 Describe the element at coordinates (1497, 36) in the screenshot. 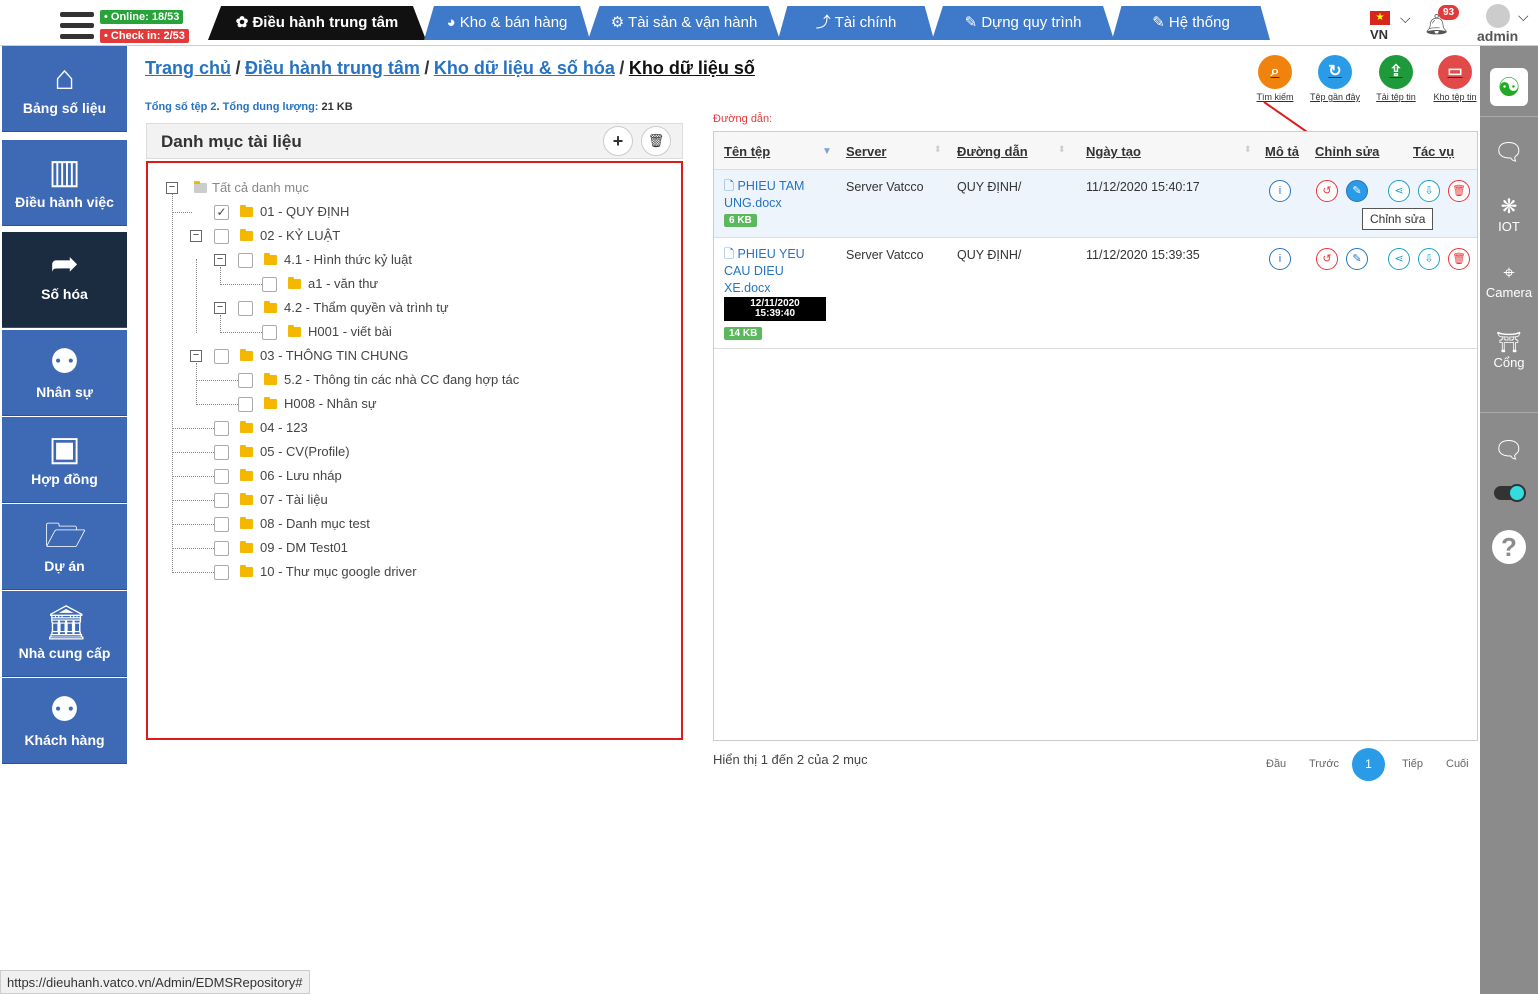

I see `username: admin` at that location.